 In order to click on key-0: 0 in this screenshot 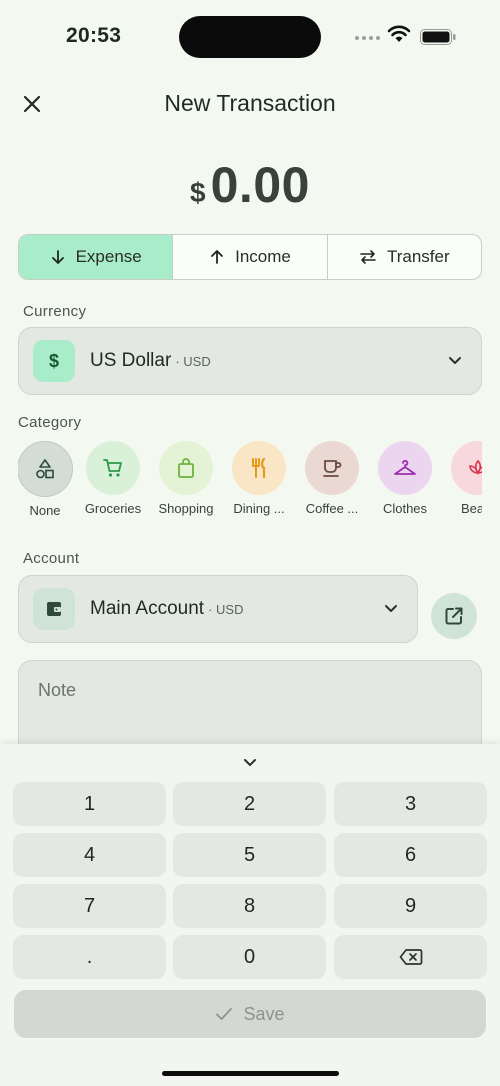, I will do `click(249, 957)`.